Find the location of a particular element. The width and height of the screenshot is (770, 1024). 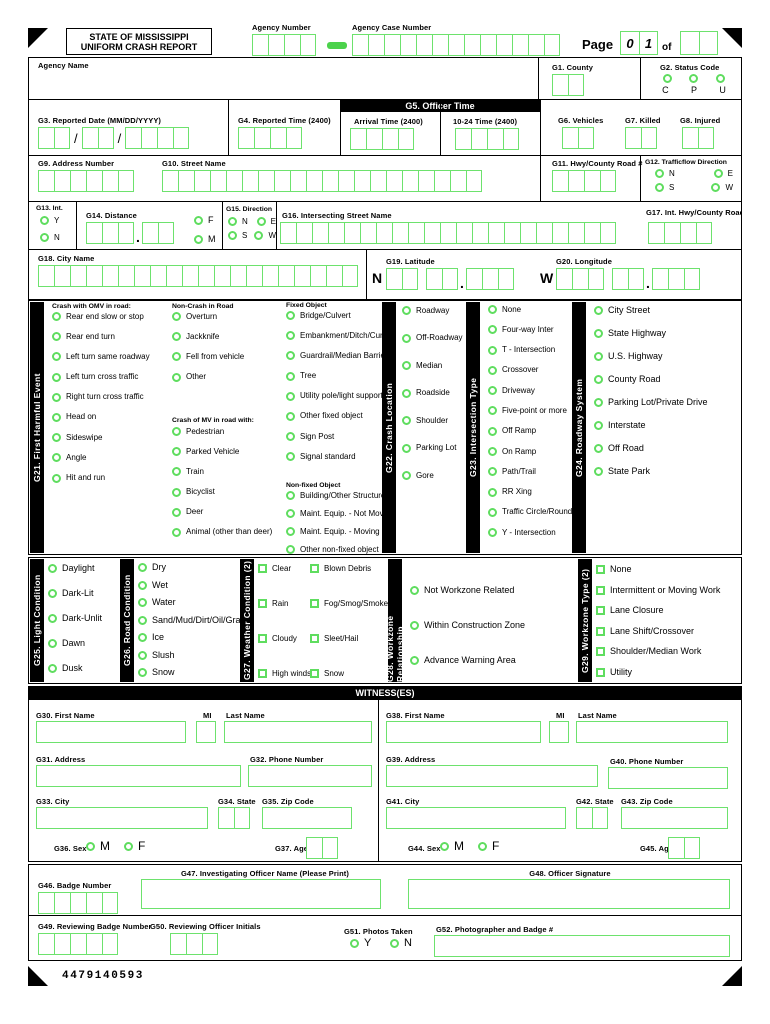

g45-age-input is located at coordinates (684, 848).